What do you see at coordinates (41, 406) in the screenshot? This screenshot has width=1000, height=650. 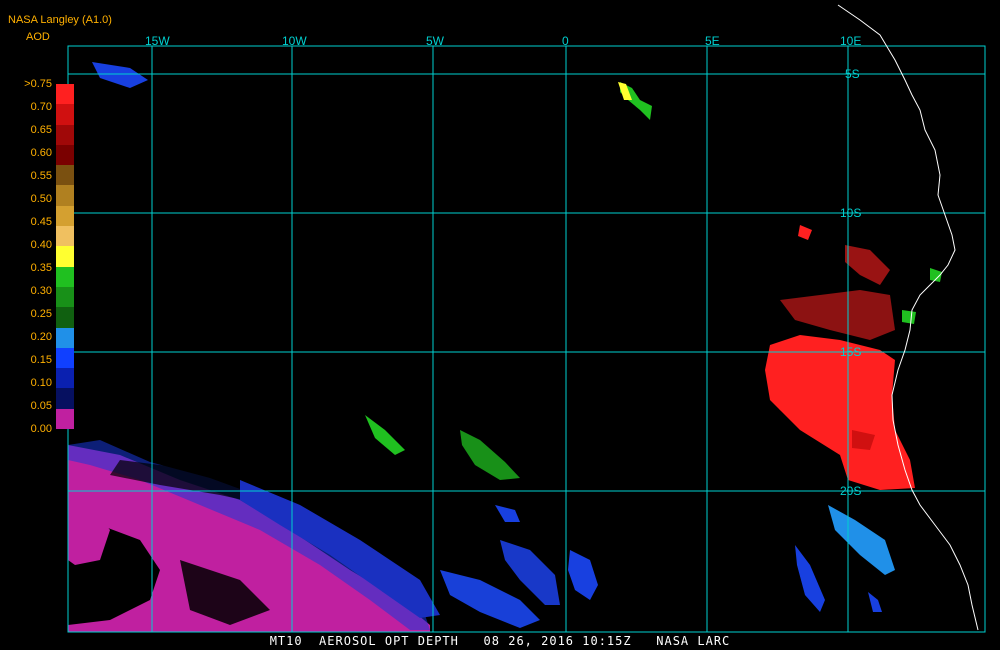 I see `legend-label: 0.05` at bounding box center [41, 406].